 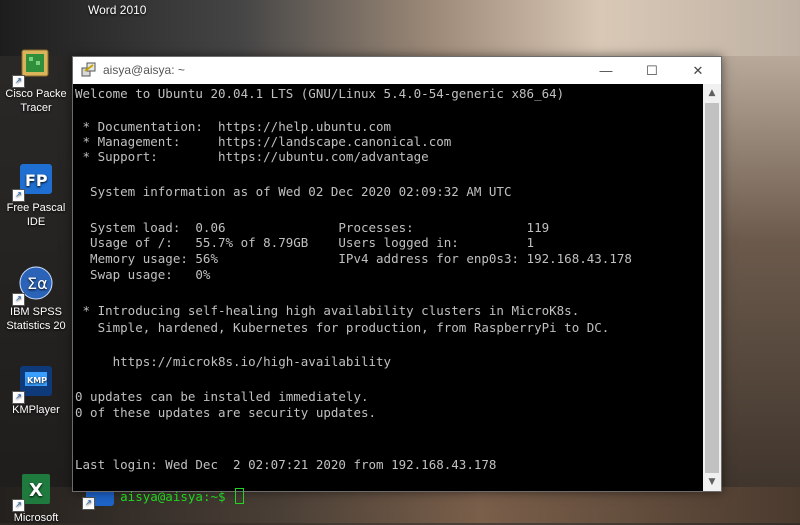 What do you see at coordinates (37, 283) in the screenshot?
I see `svg-text: Σα` at bounding box center [37, 283].